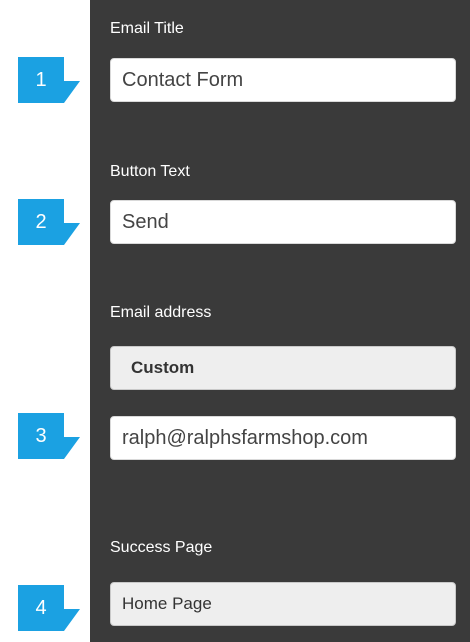 This screenshot has width=470, height=642. Describe the element at coordinates (283, 222) in the screenshot. I see `button-text-input: Send` at that location.